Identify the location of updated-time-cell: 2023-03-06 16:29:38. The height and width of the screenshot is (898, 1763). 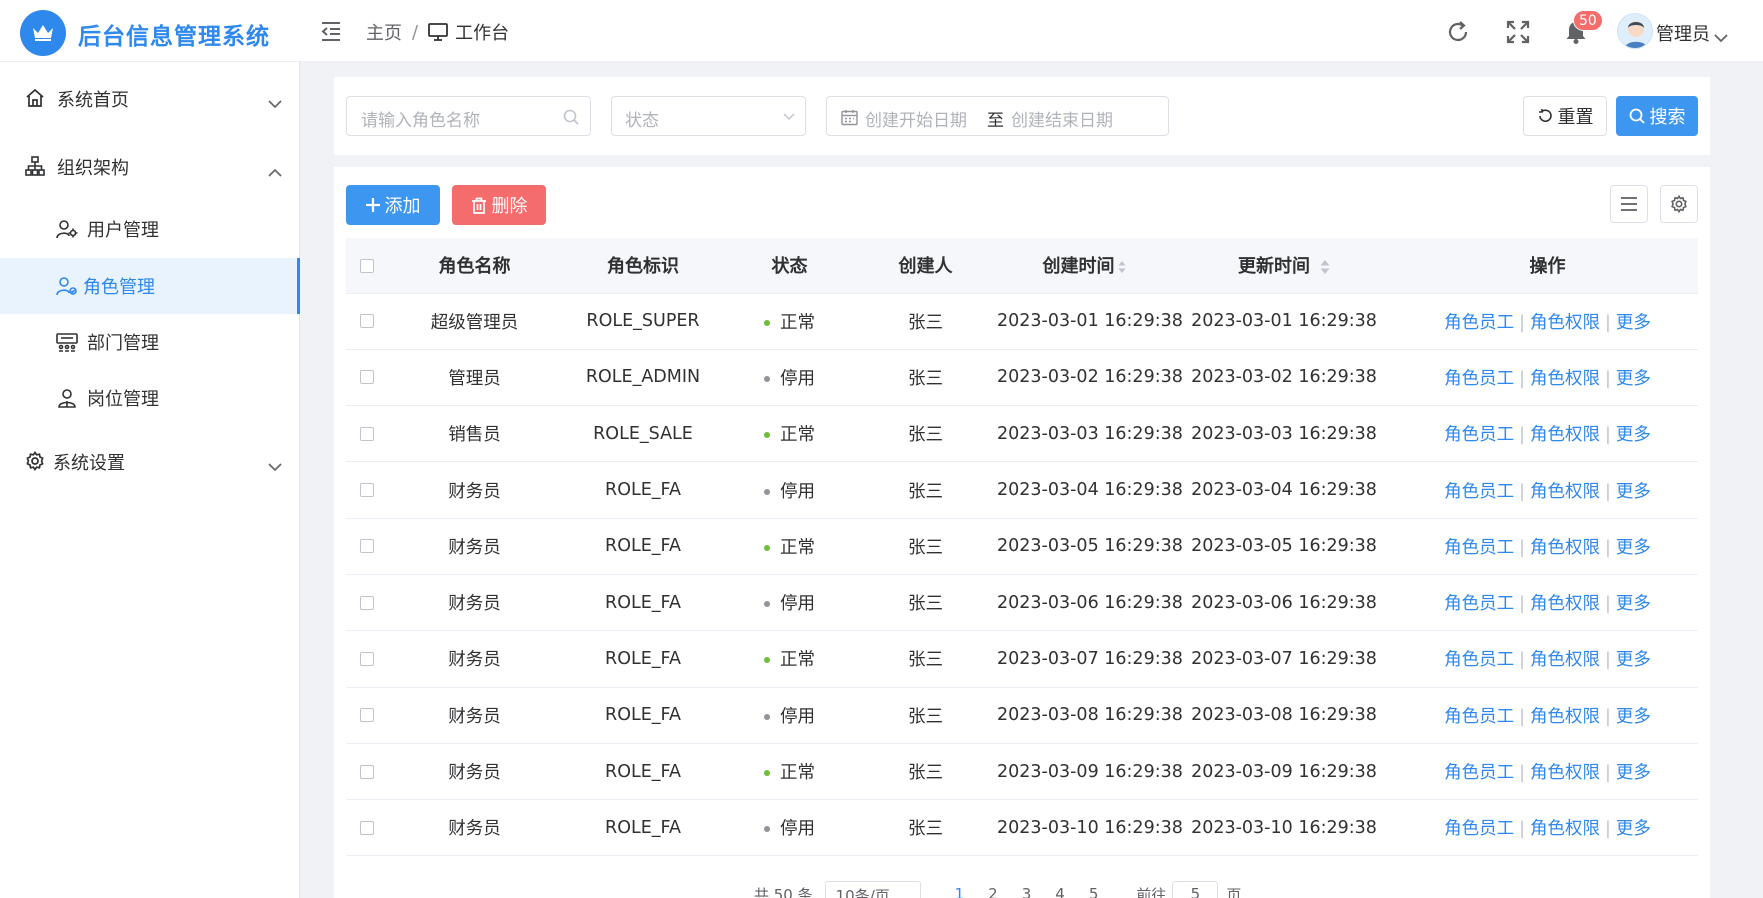
(1284, 603).